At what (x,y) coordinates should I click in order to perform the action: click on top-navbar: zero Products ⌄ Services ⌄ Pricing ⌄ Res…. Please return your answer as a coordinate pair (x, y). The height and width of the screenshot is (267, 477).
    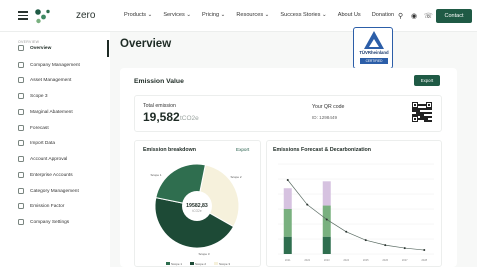
    Looking at the image, I should click on (238, 16).